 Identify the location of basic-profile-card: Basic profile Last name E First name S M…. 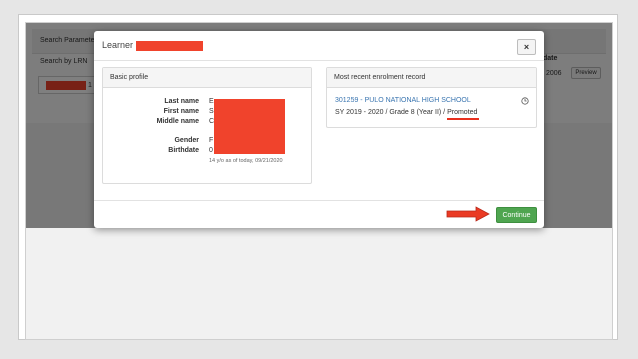
(207, 125).